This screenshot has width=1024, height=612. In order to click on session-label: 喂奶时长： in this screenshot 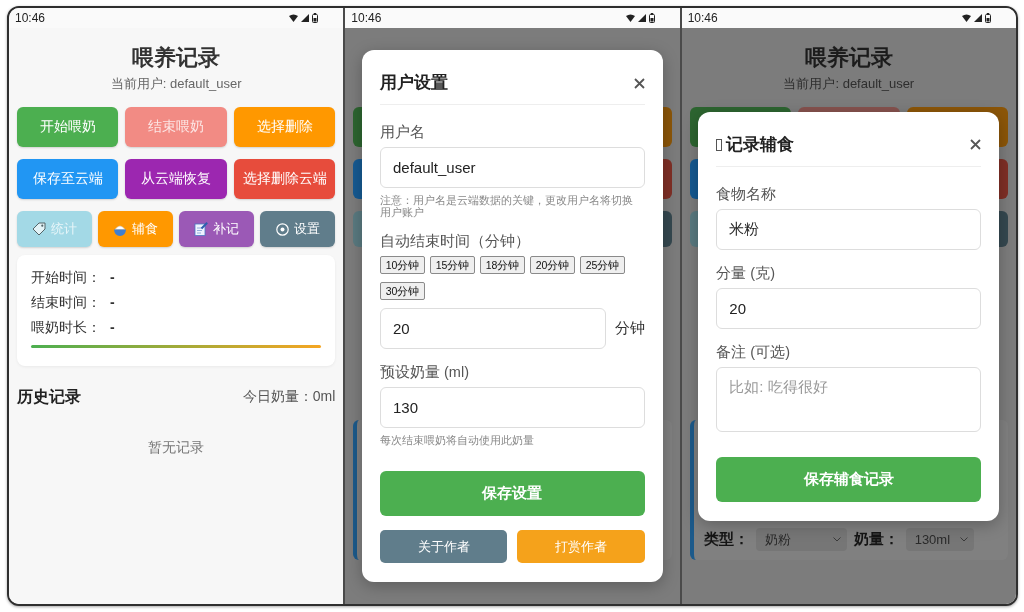, I will do `click(66, 327)`.